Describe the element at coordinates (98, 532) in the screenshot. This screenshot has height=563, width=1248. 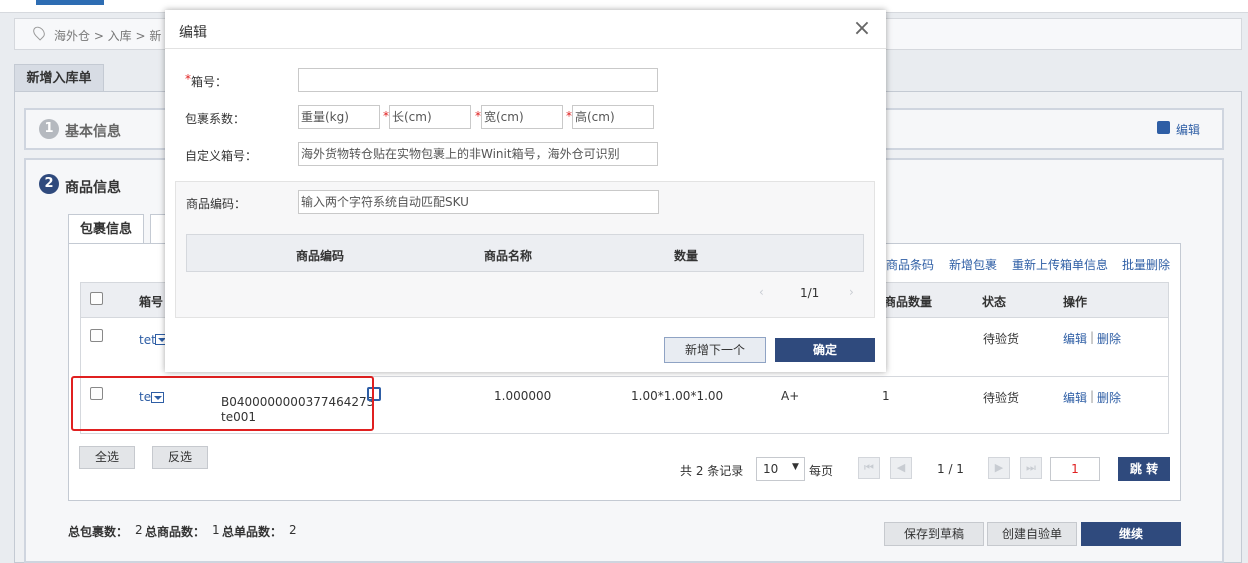
I see `total-packages-label: 总包裹数：` at that location.